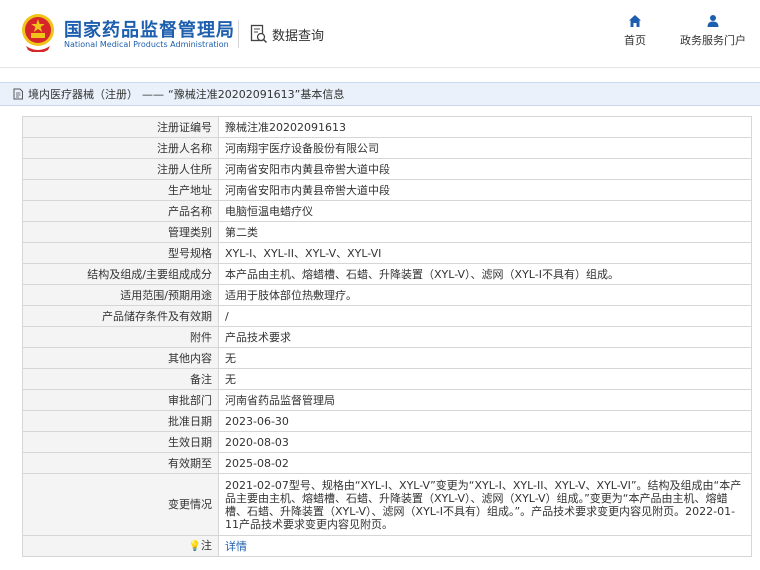 The image size is (760, 570). Describe the element at coordinates (236, 546) in the screenshot. I see `details-link: 详情` at that location.